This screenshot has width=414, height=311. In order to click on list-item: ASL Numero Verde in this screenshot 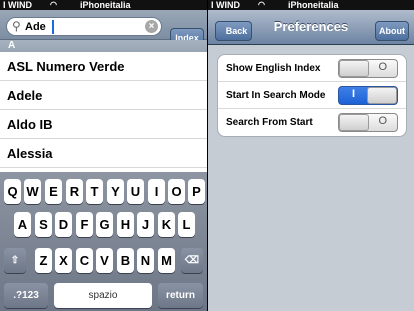, I will do `click(103, 66)`.